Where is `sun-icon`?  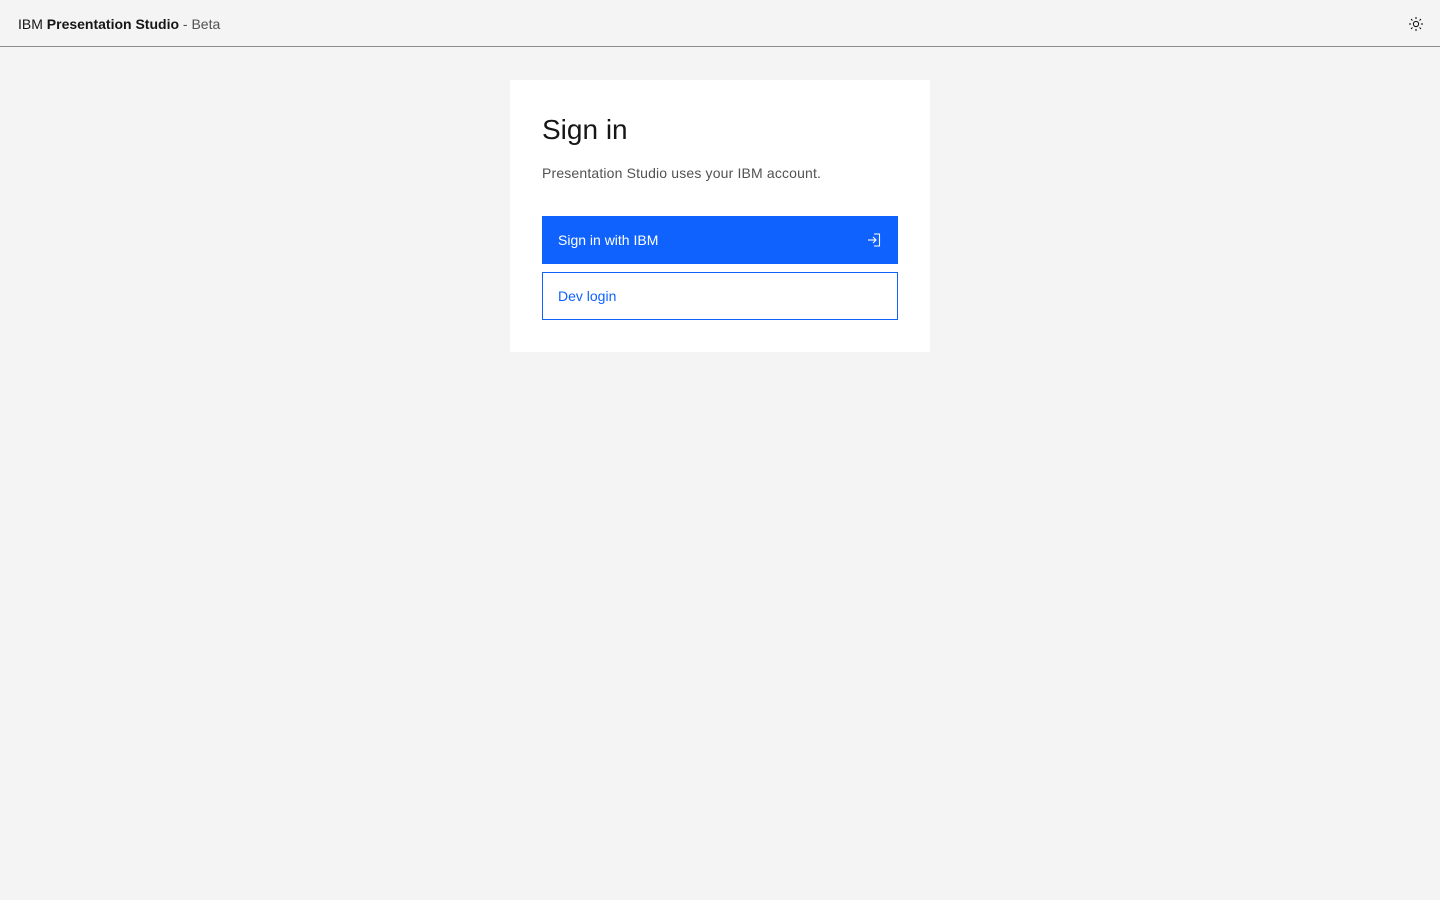
sun-icon is located at coordinates (1416, 24).